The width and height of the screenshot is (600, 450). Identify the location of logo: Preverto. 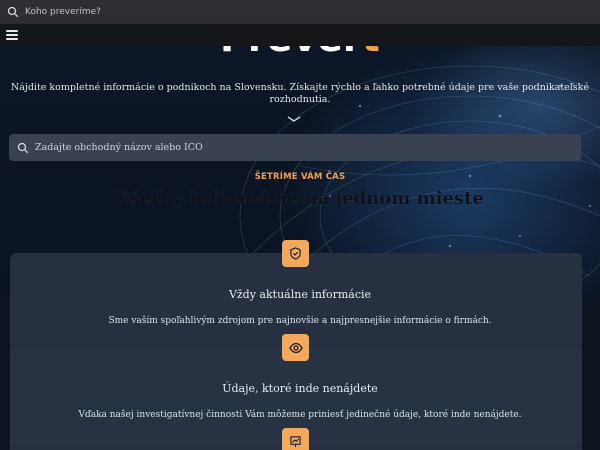
(300, 50).